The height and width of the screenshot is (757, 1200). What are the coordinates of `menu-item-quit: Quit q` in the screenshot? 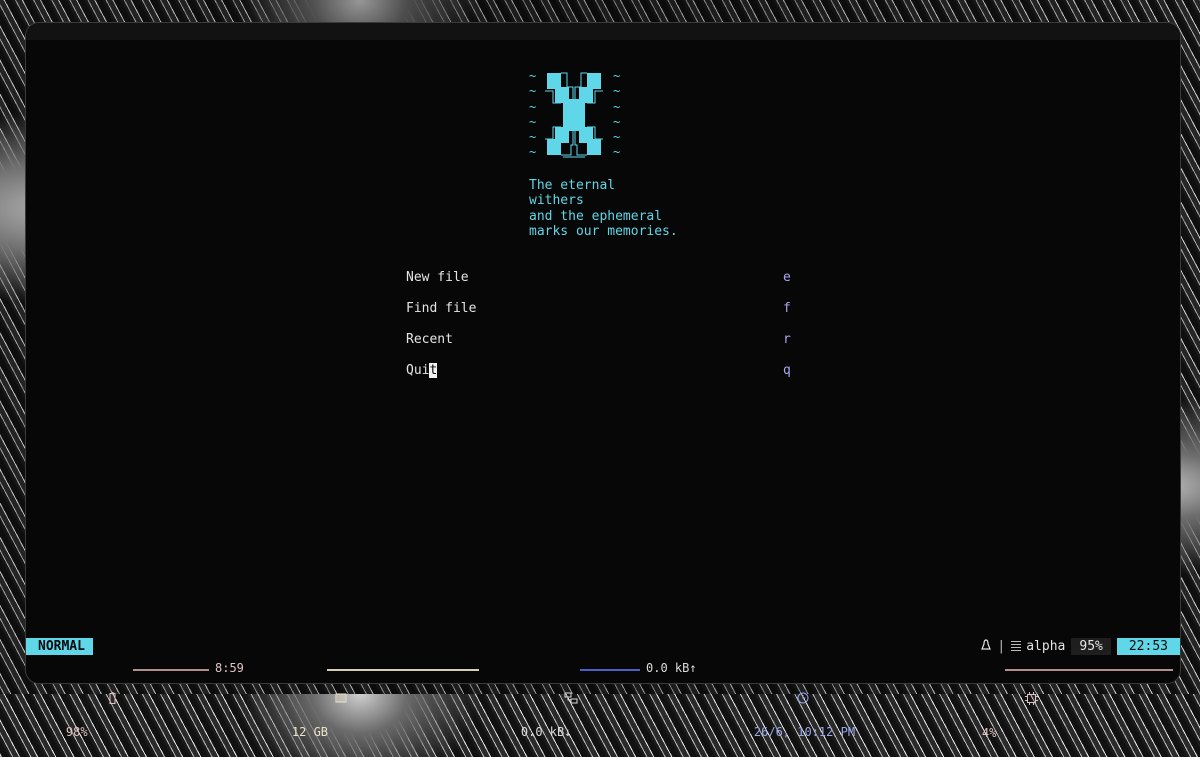 It's located at (601, 376).